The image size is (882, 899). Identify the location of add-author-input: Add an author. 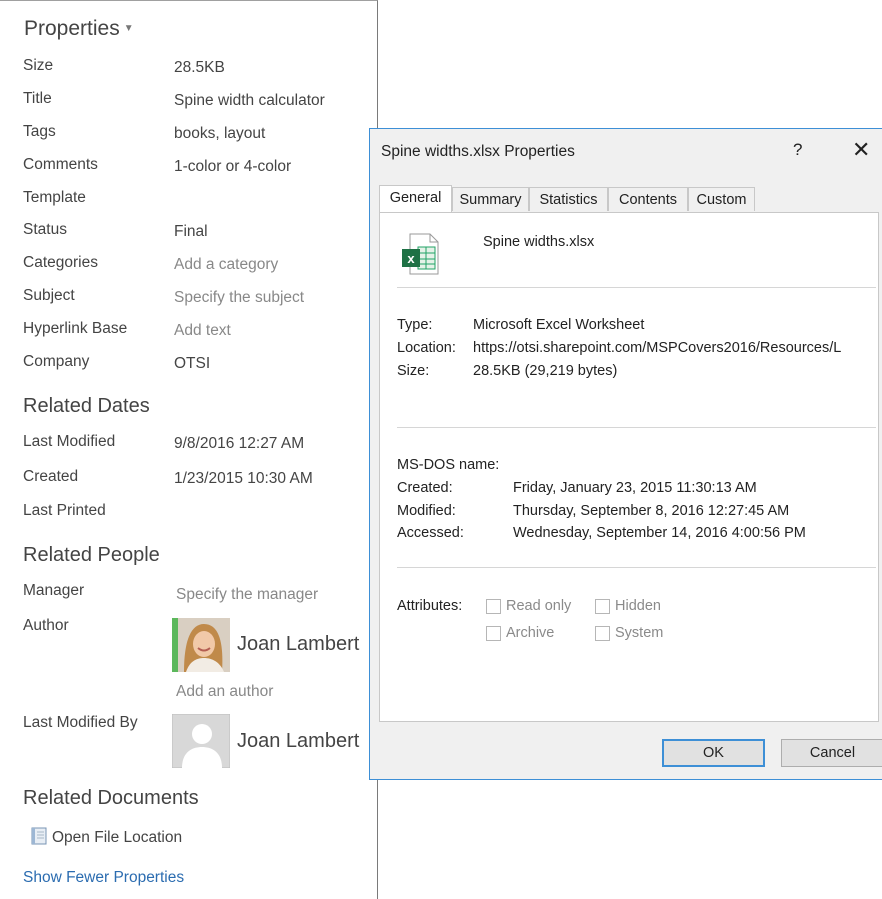
(224, 692).